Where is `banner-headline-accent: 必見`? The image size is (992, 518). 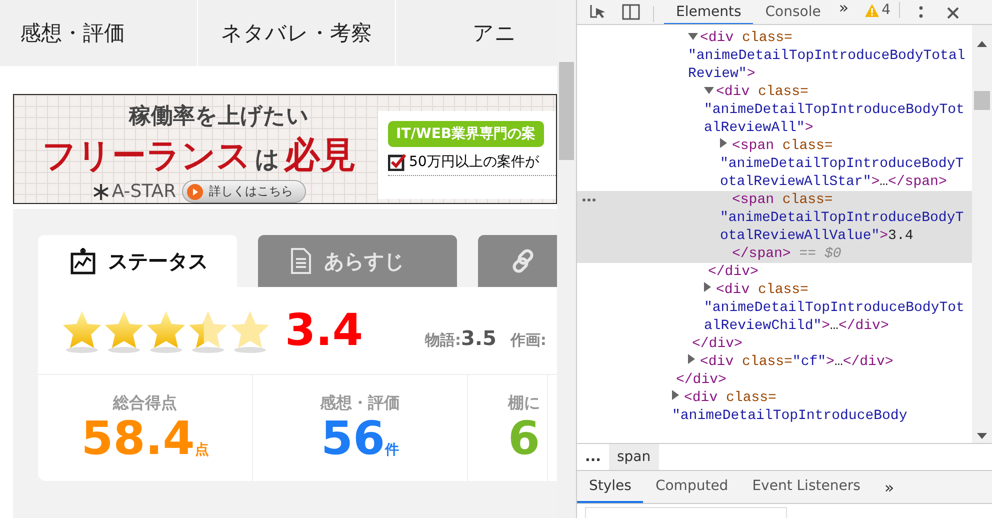 banner-headline-accent: 必見 is located at coordinates (320, 156).